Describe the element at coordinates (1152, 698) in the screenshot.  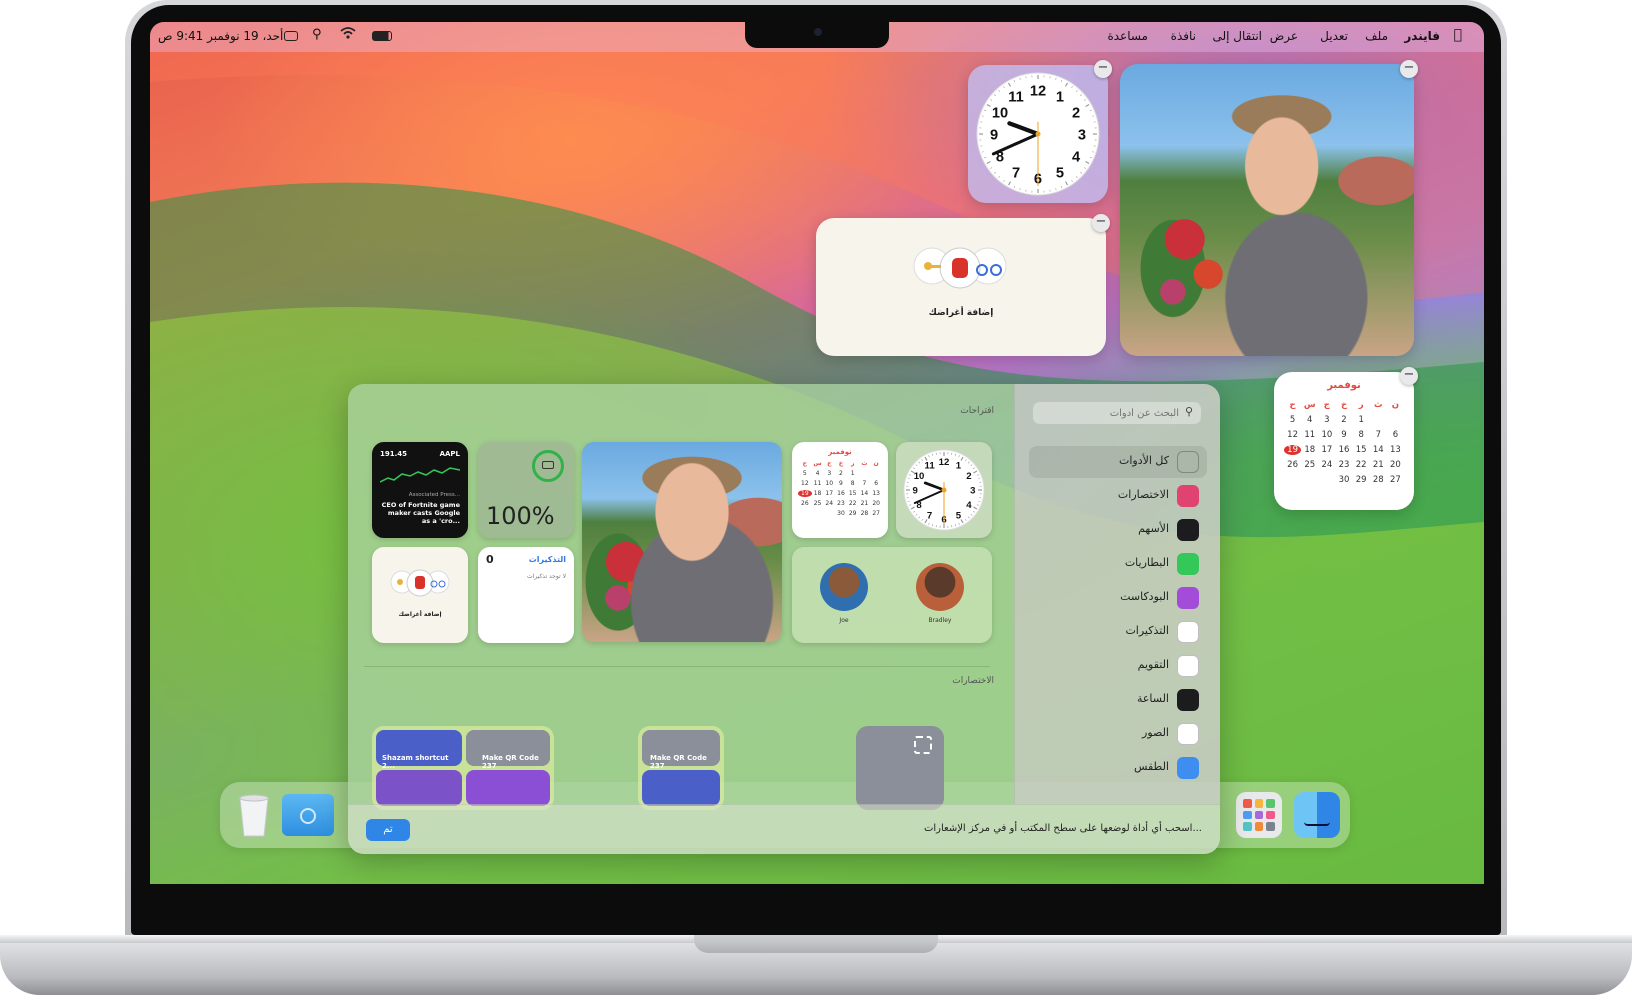
I see `sidebar-item-label: الساعة` at that location.